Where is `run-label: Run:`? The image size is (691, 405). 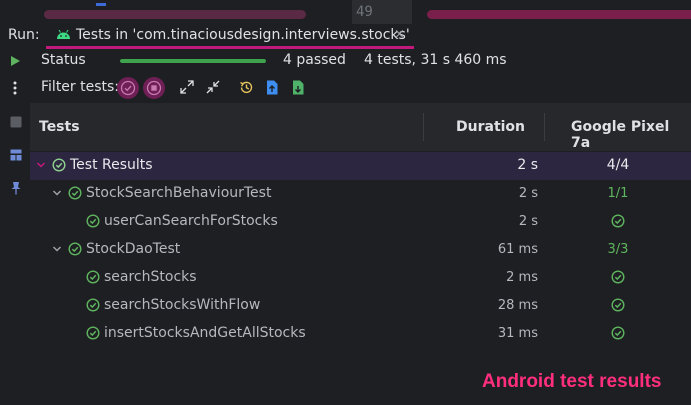
run-label: Run: is located at coordinates (24, 35).